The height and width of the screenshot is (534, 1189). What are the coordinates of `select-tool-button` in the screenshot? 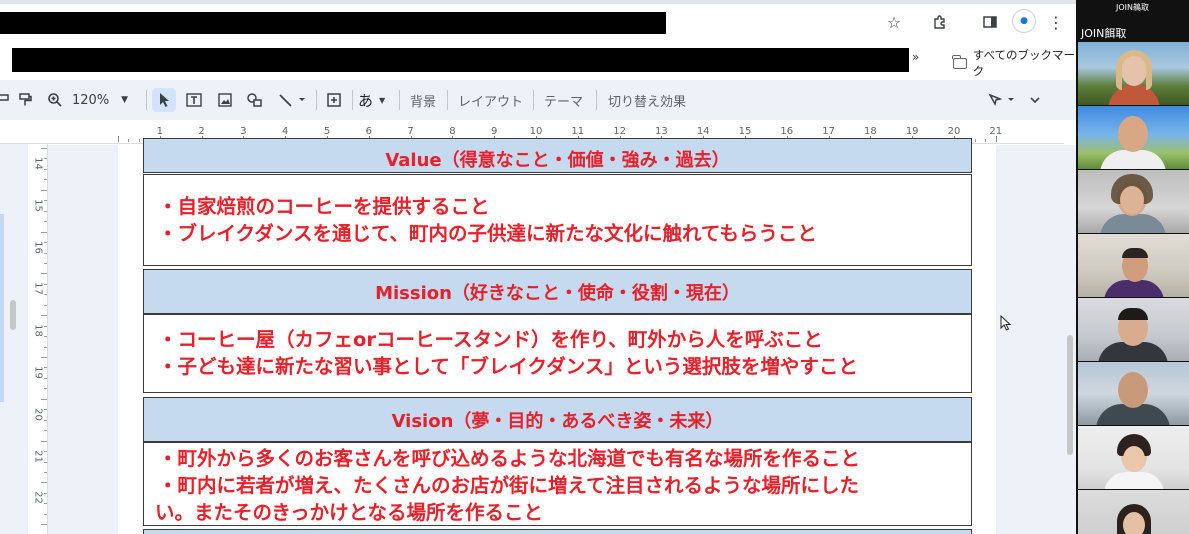 It's located at (164, 100).